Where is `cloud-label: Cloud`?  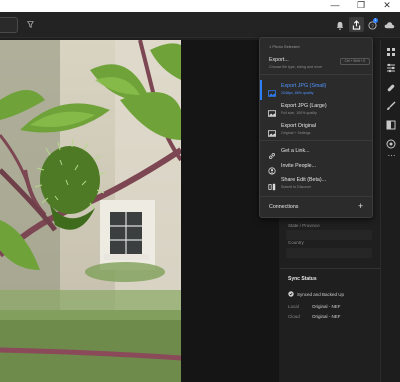 cloud-label: Cloud is located at coordinates (294, 316).